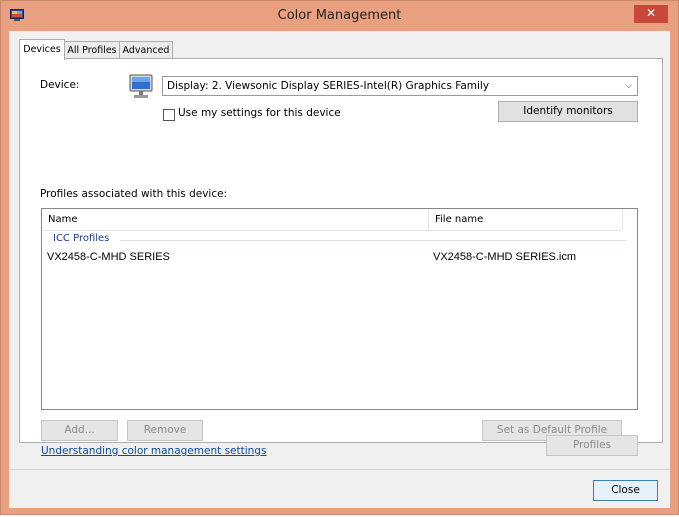 The width and height of the screenshot is (679, 517). Describe the element at coordinates (81, 238) in the screenshot. I see `group-header-icc-profiles: ICC Profiles` at that location.